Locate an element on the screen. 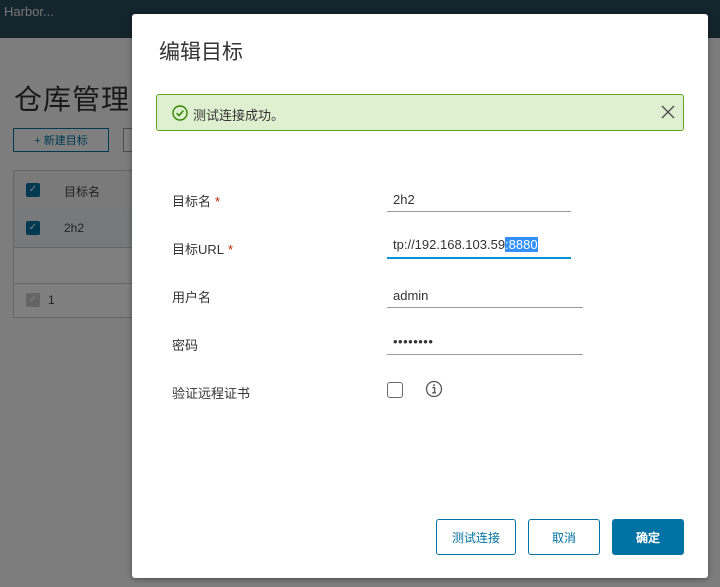  username-input is located at coordinates (485, 296).